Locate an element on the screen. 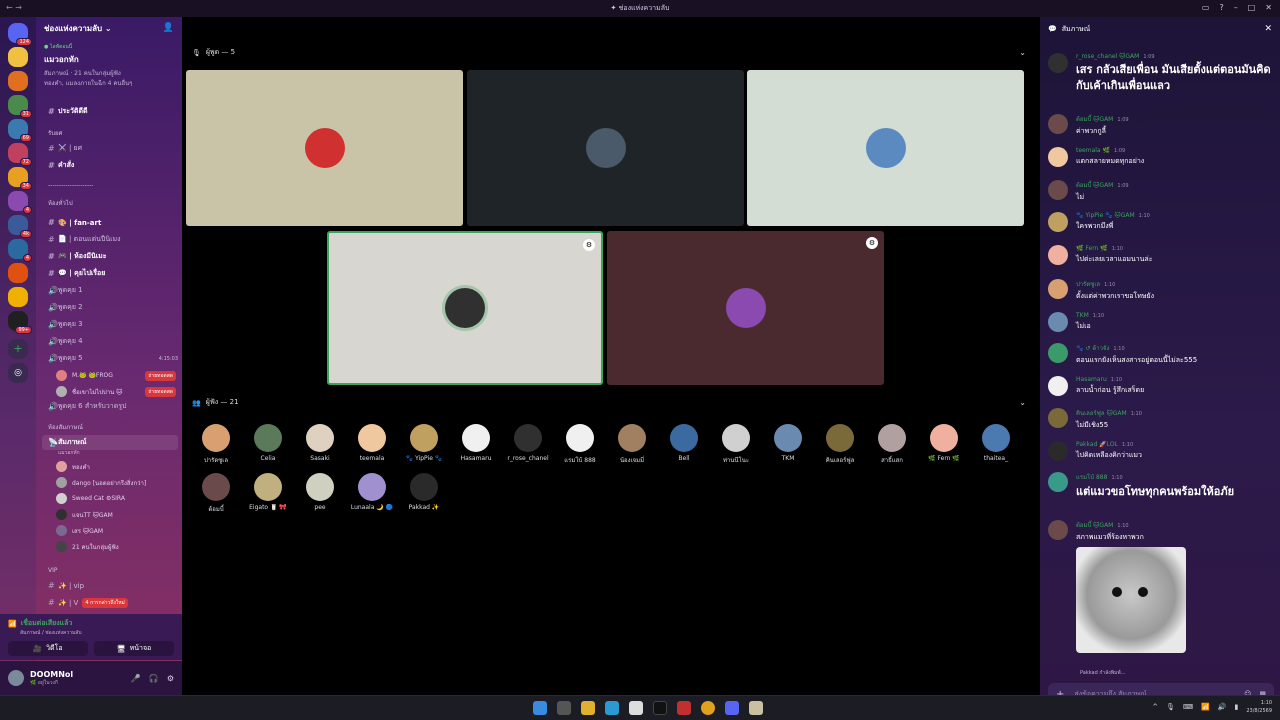 The width and height of the screenshot is (1280, 720). stage-user: dango [นอตอย่ากรีงสิ่งกว่า] is located at coordinates (116, 482).